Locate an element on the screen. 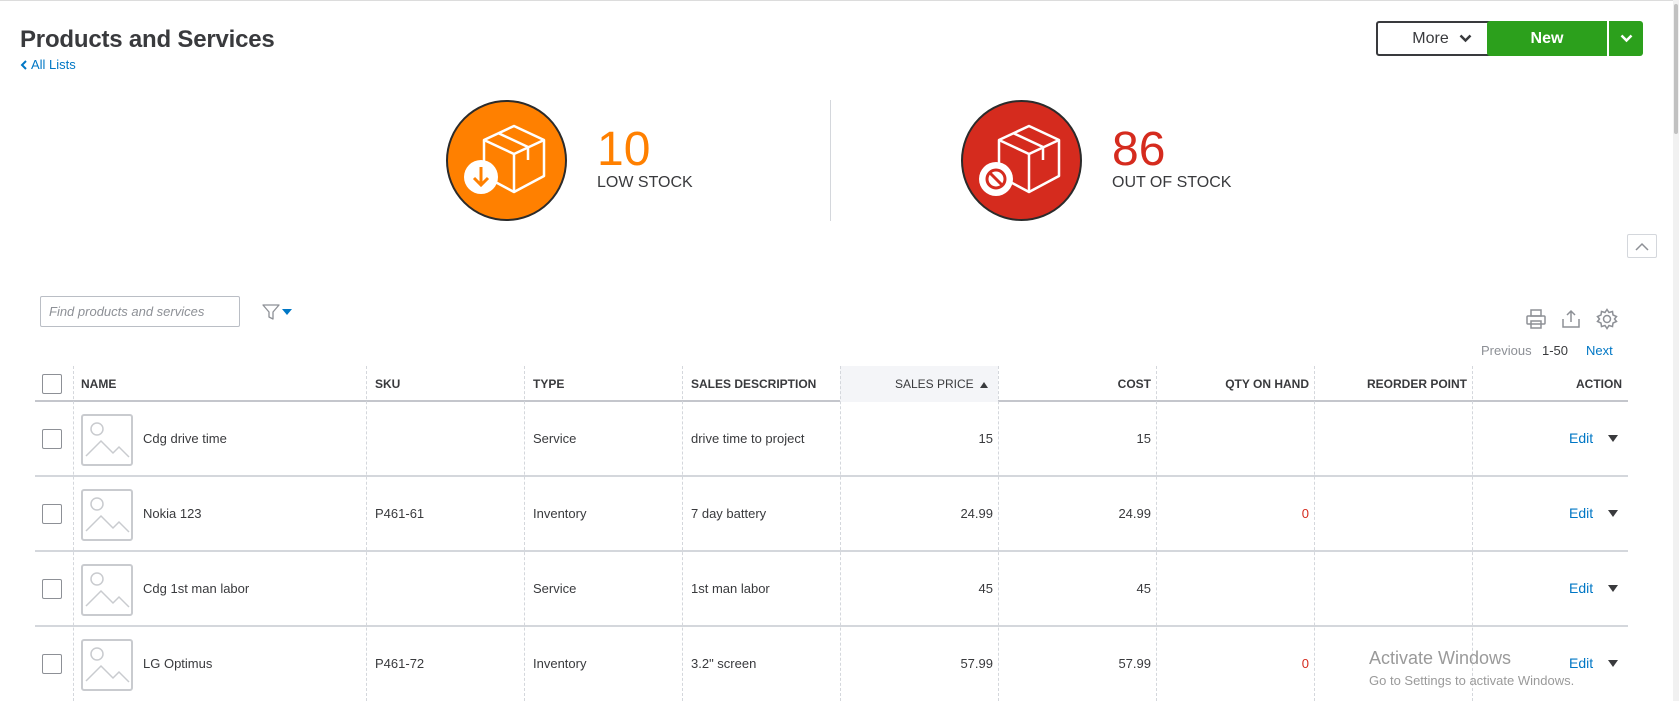 The image size is (1679, 701). product-sales-price: 45 is located at coordinates (985, 588).